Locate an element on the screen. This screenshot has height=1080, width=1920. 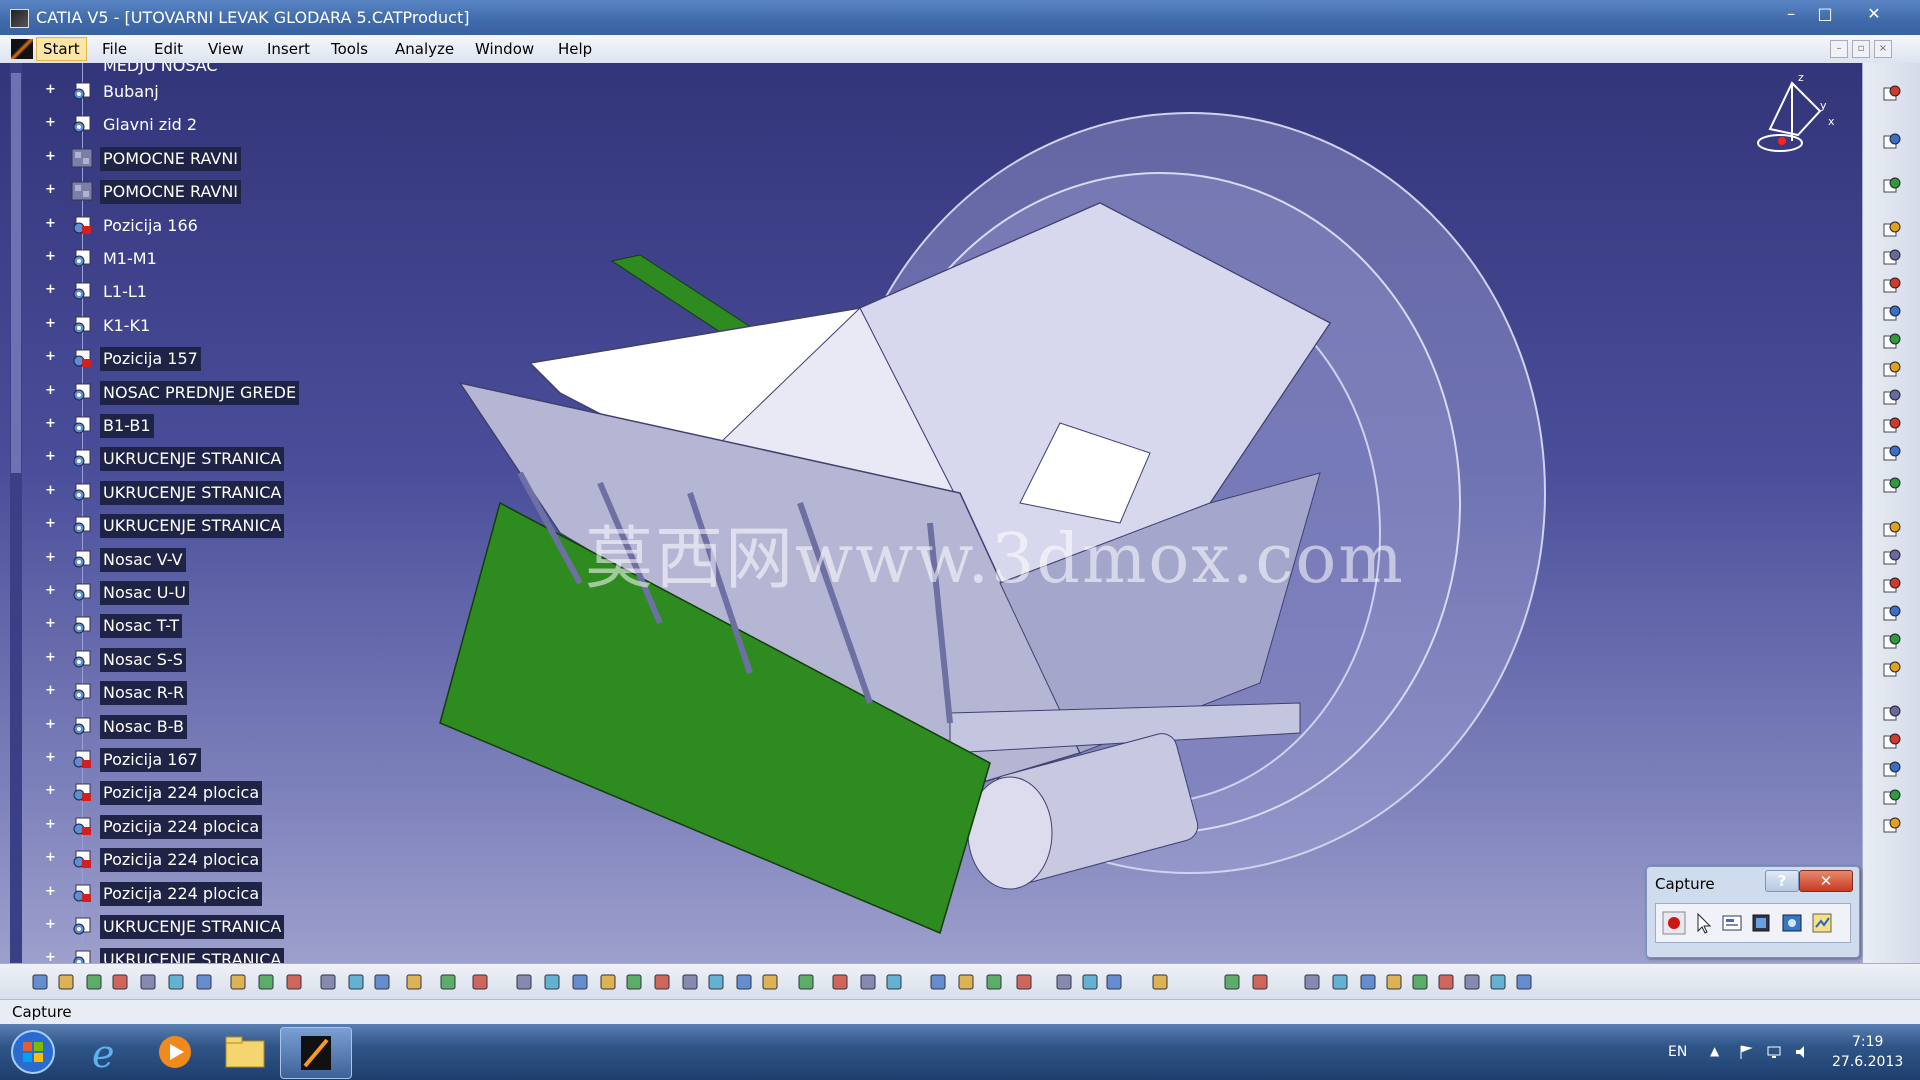
doc-minimize-button: – is located at coordinates (1839, 49).